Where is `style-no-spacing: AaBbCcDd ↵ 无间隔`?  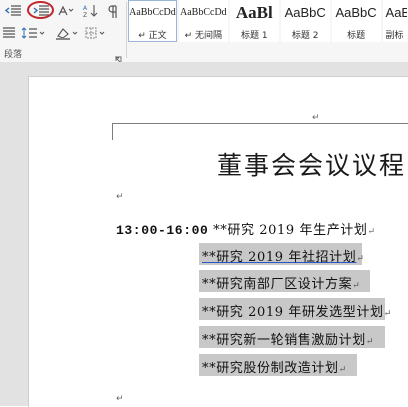
style-no-spacing: AaBbCcDd ↵ 无间隔 is located at coordinates (203, 21).